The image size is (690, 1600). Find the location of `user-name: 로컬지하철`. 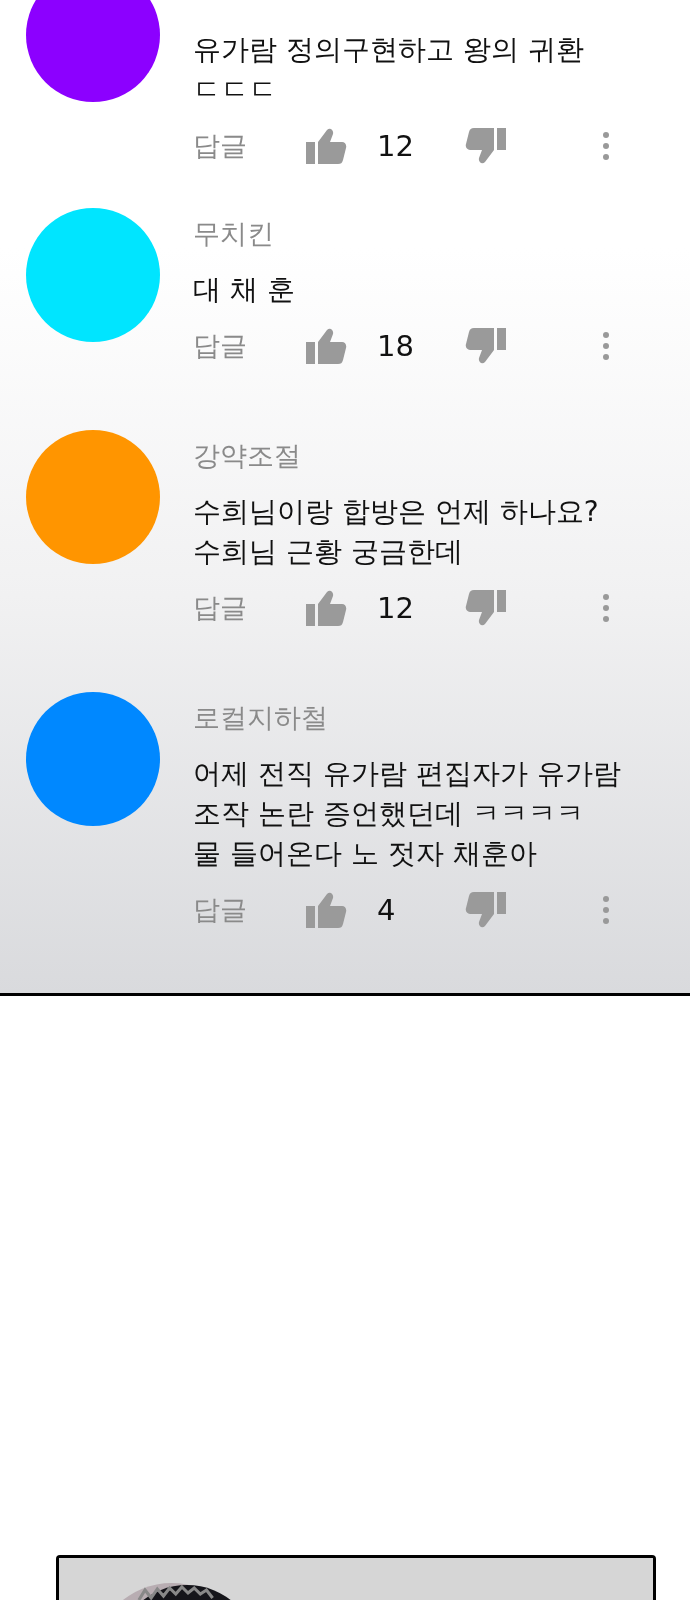

user-name: 로컬지하철 is located at coordinates (260, 718).